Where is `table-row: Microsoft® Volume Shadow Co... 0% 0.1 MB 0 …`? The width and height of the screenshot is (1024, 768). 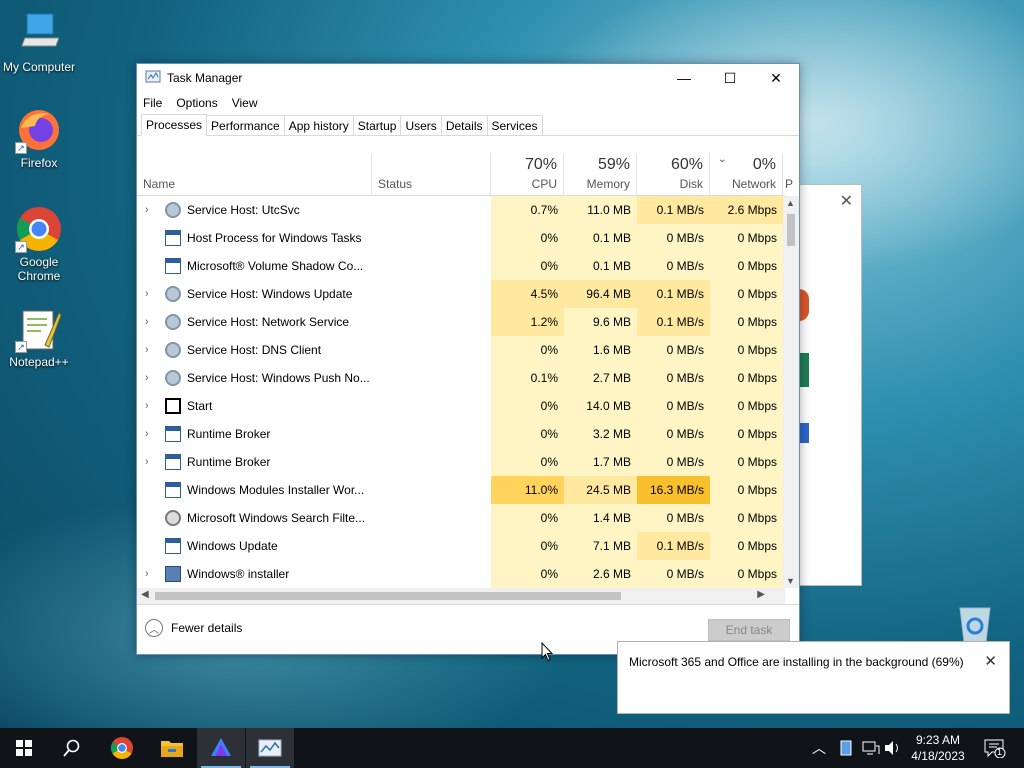 table-row: Microsoft® Volume Shadow Co... 0% 0.1 MB 0 … is located at coordinates (461, 266).